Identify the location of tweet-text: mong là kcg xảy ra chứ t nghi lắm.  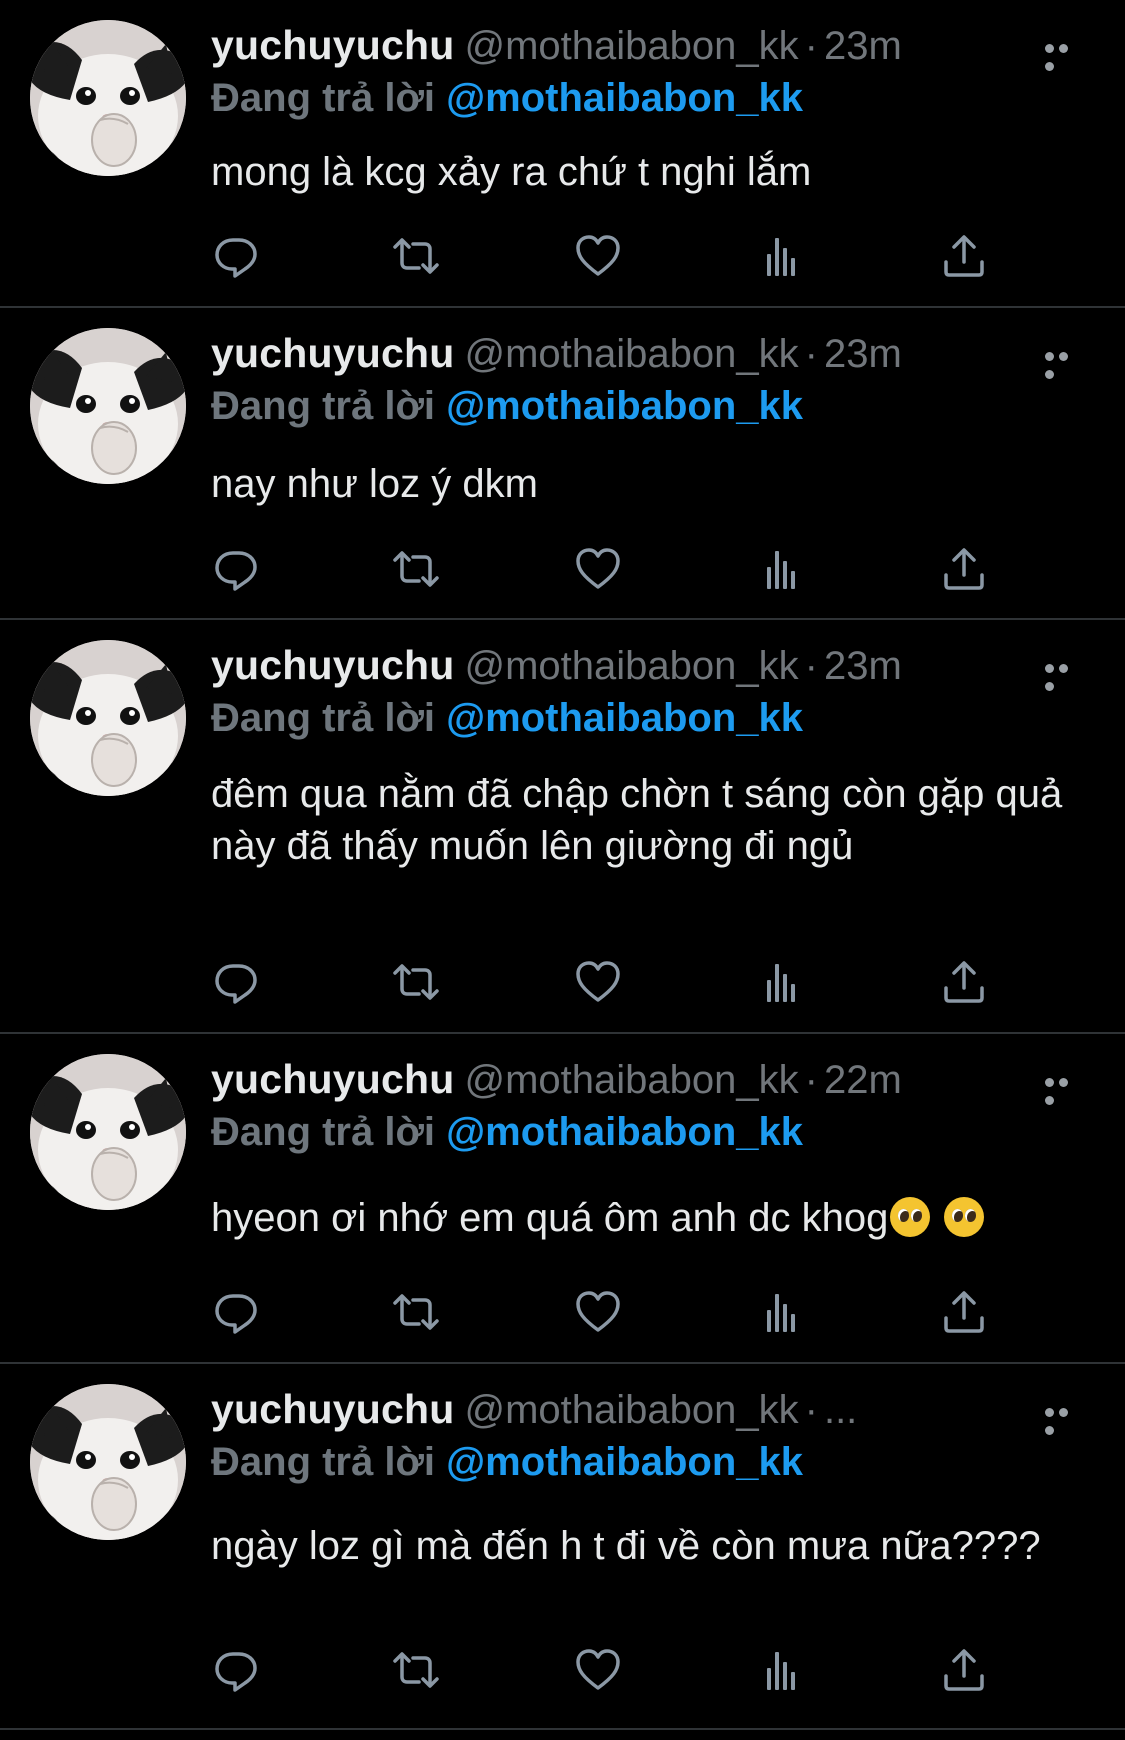
(643, 172).